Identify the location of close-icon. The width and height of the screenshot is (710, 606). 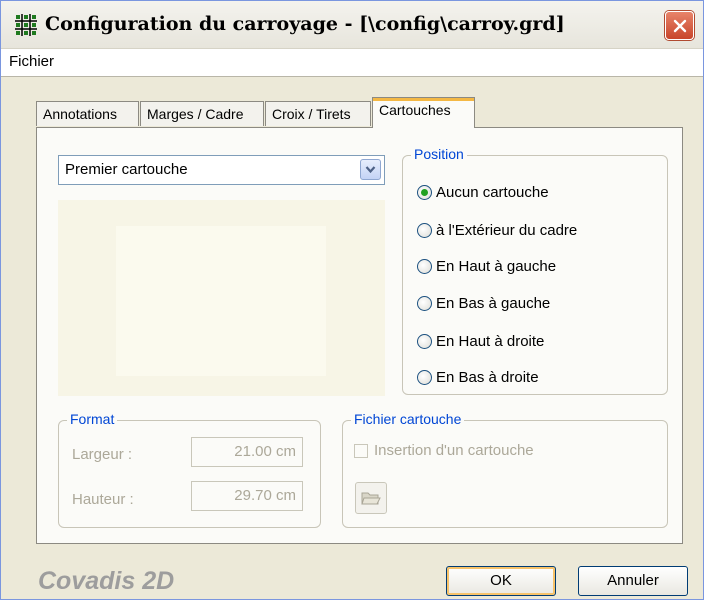
(679, 25).